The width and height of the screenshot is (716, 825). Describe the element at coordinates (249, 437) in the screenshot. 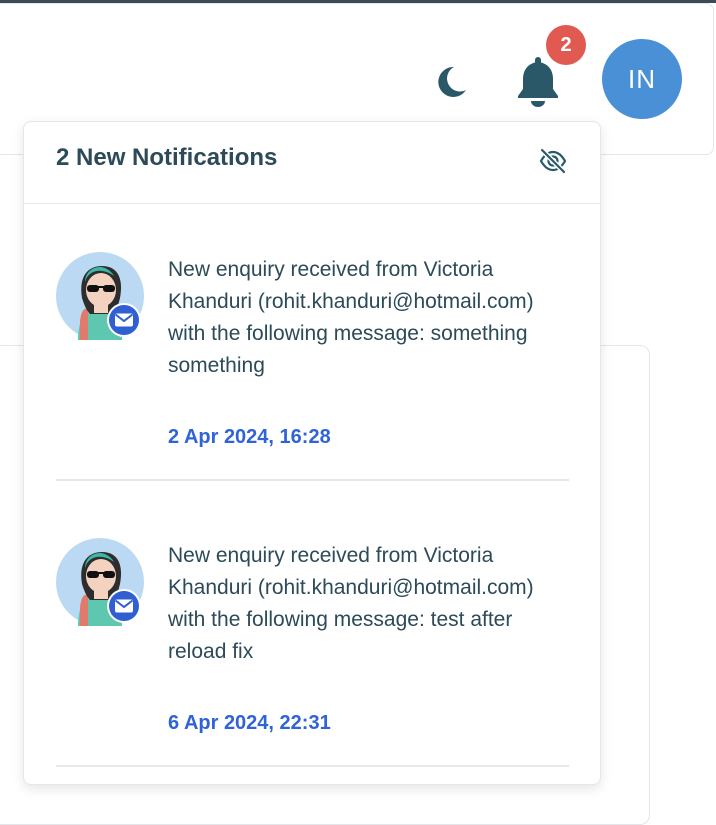

I see `notification-timestamp: 2 Apr 2024, 16:28` at that location.